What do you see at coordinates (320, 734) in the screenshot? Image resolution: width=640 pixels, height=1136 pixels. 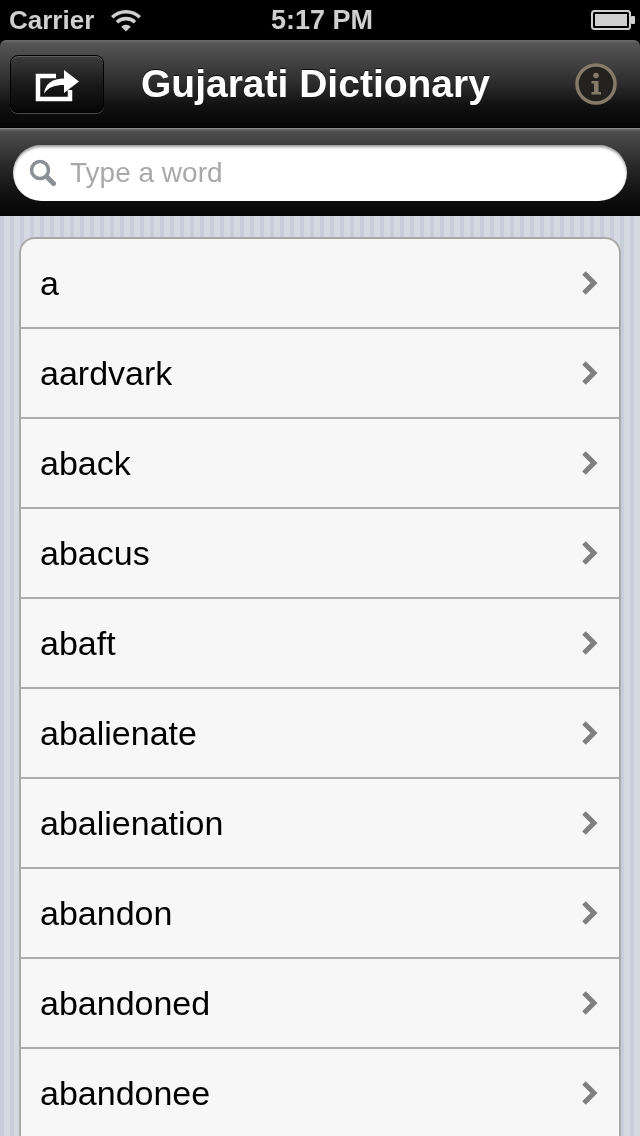 I see `word-row: abalienate` at bounding box center [320, 734].